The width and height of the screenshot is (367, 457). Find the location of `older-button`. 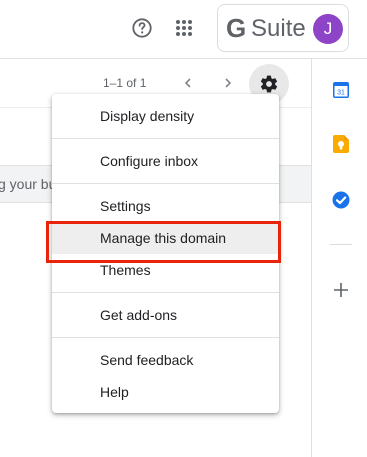

older-button is located at coordinates (188, 83).